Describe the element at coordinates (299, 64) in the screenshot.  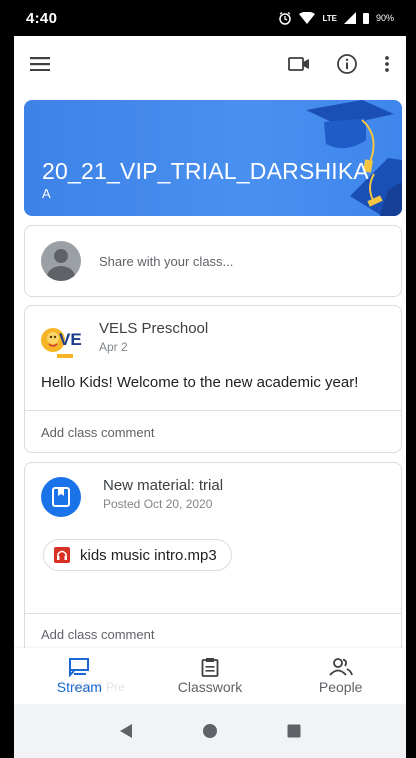
I see `video-camera-icon` at that location.